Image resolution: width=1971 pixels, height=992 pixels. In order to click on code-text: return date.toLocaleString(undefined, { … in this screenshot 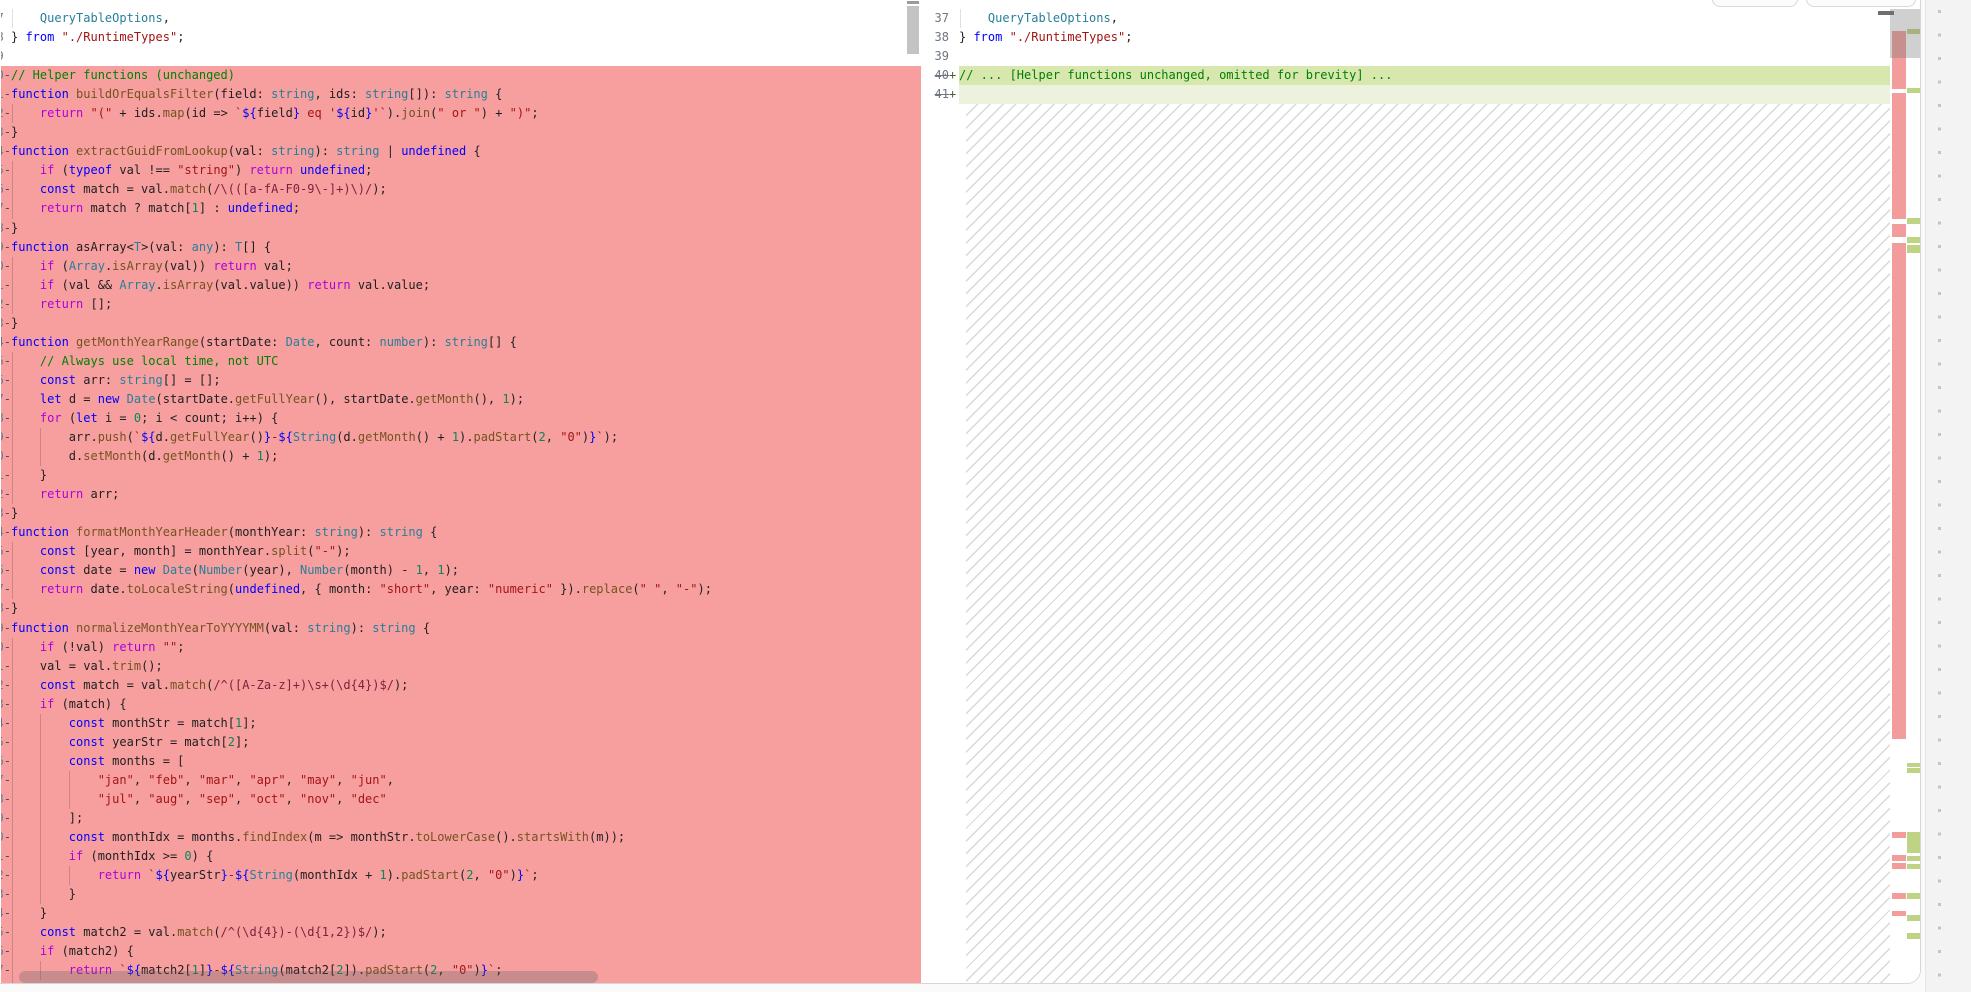, I will do `click(466, 590)`.